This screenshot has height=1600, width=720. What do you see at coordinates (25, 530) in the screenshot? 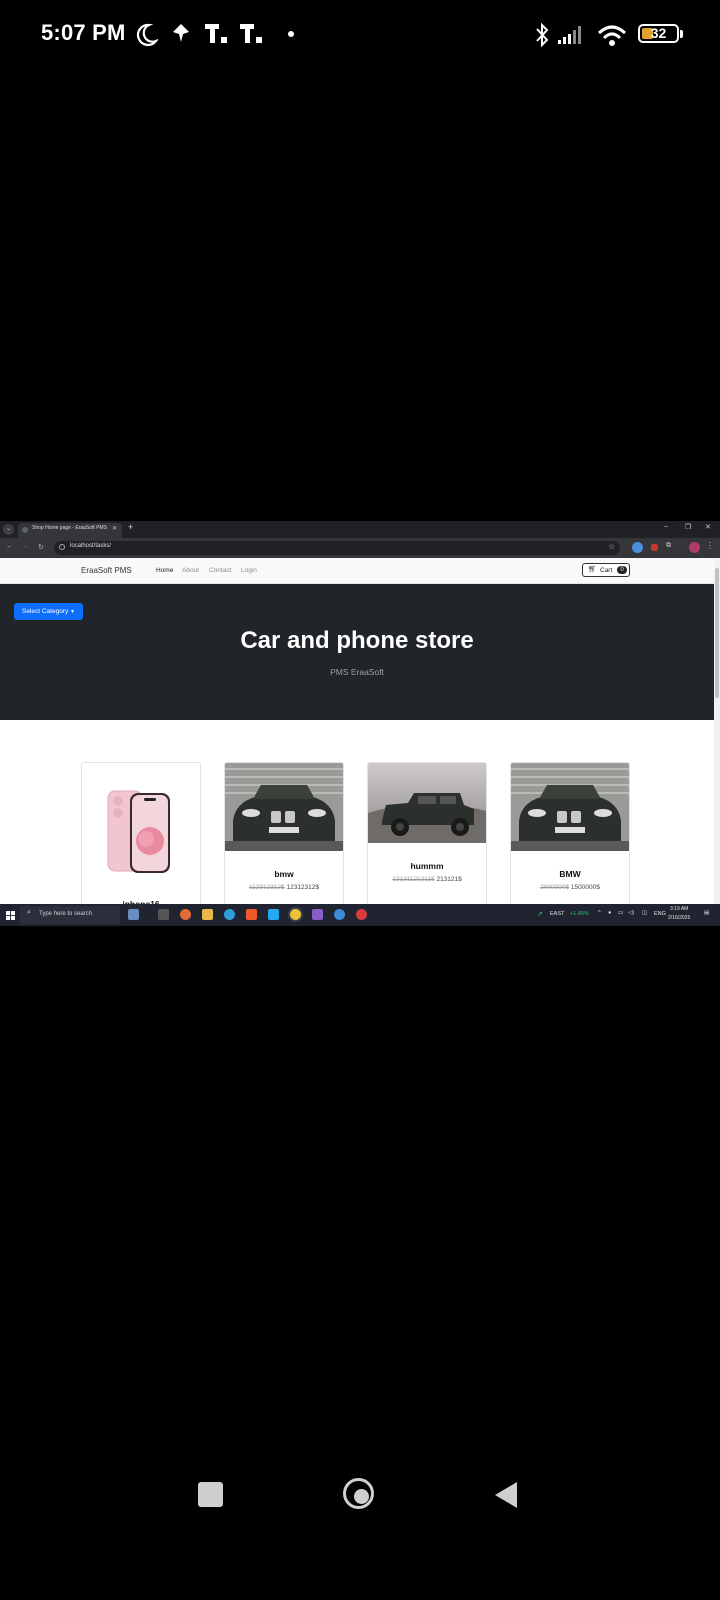
I see `favicon-icon` at bounding box center [25, 530].